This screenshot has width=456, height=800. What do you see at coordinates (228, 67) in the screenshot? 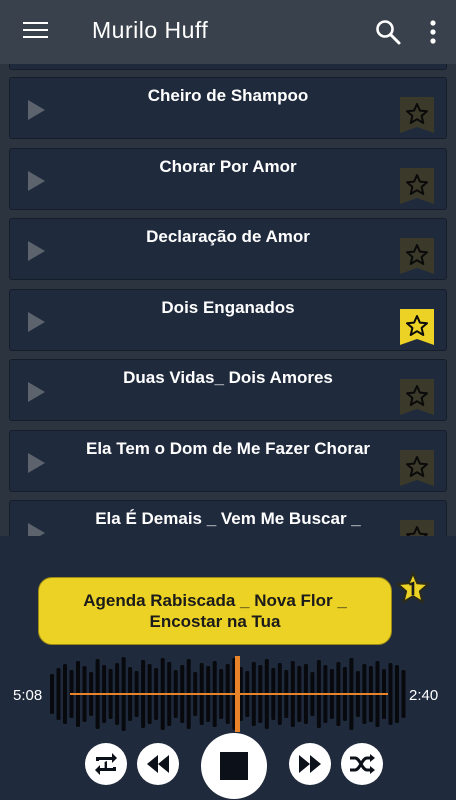
I see `list-item` at bounding box center [228, 67].